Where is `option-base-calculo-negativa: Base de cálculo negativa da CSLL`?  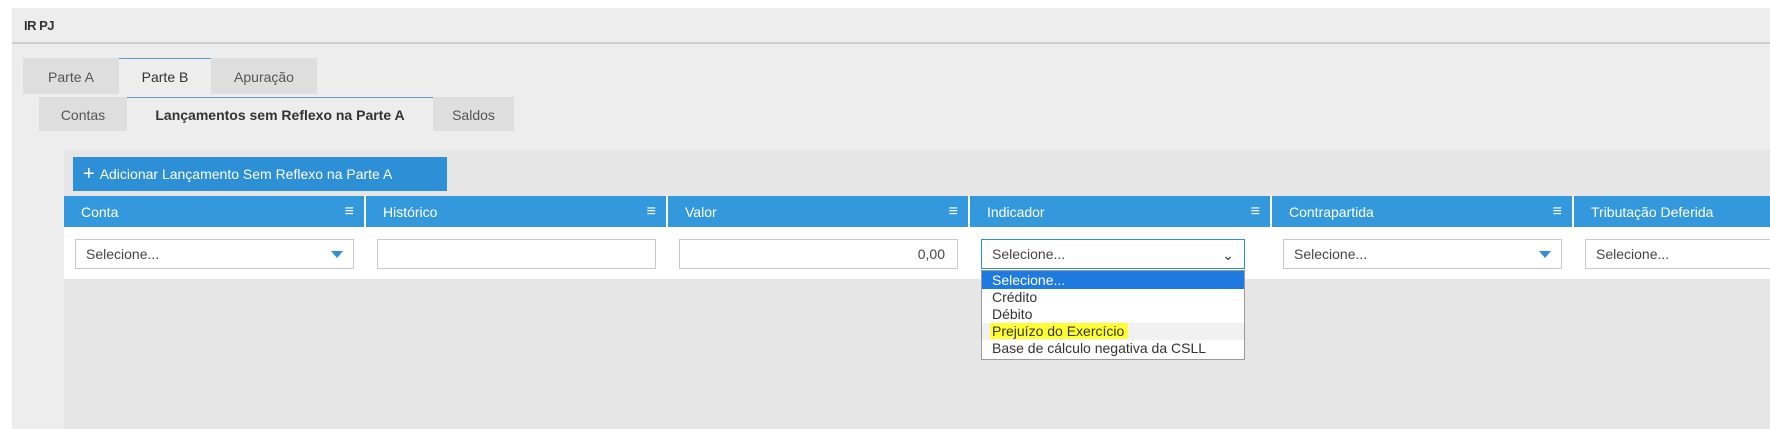 option-base-calculo-negativa: Base de cálculo negativa da CSLL is located at coordinates (1113, 348).